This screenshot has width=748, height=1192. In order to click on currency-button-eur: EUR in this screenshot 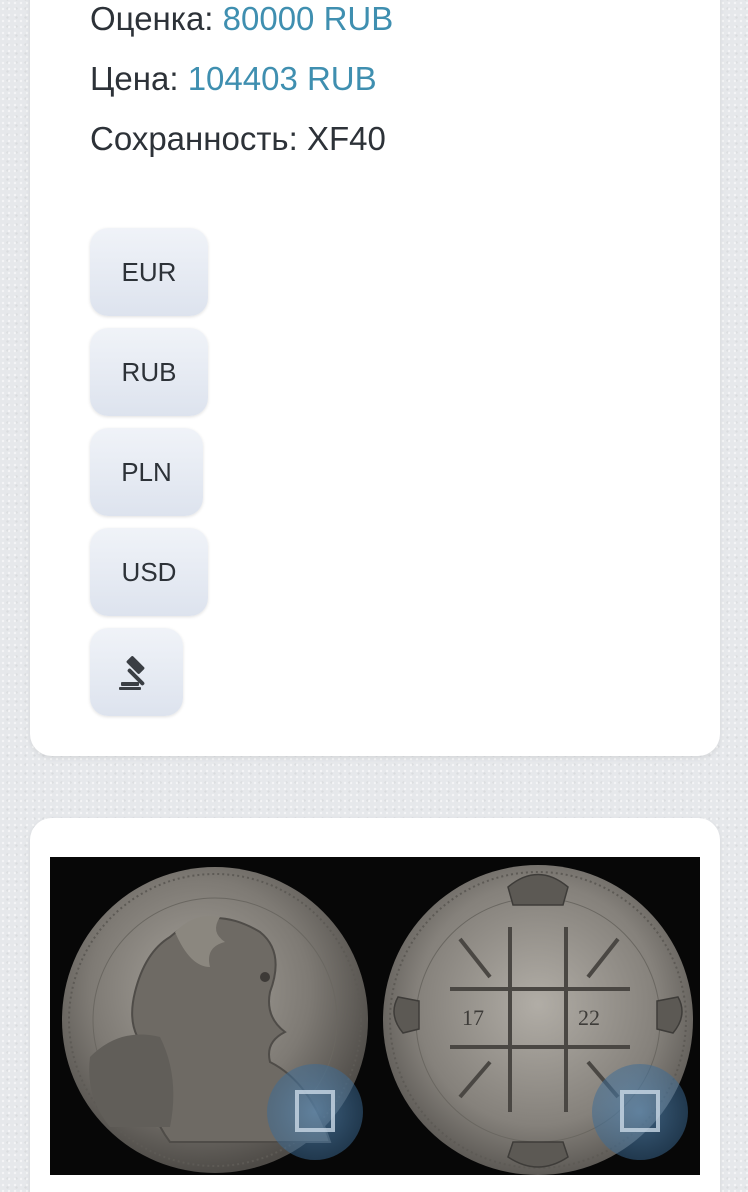, I will do `click(149, 272)`.